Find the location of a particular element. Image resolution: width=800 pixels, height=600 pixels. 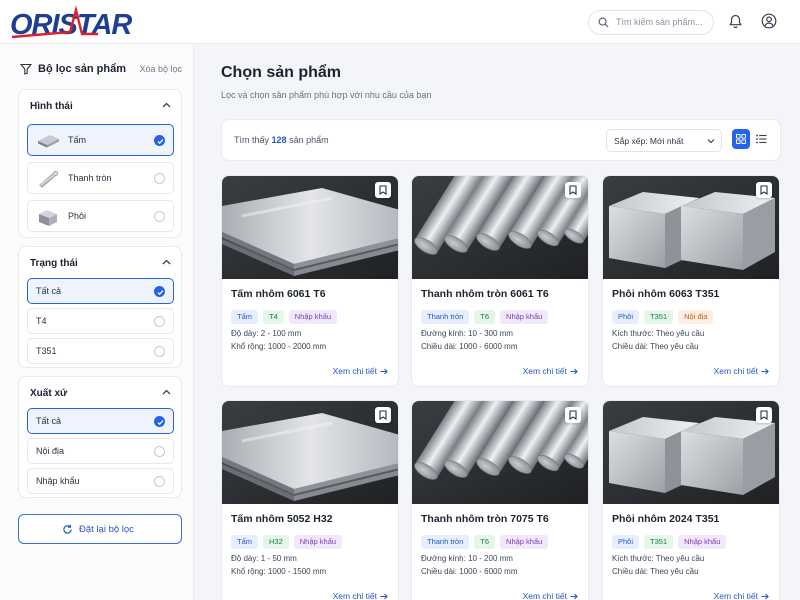

product-spec: Độ dày: 1 - 50 mm is located at coordinates (264, 558).